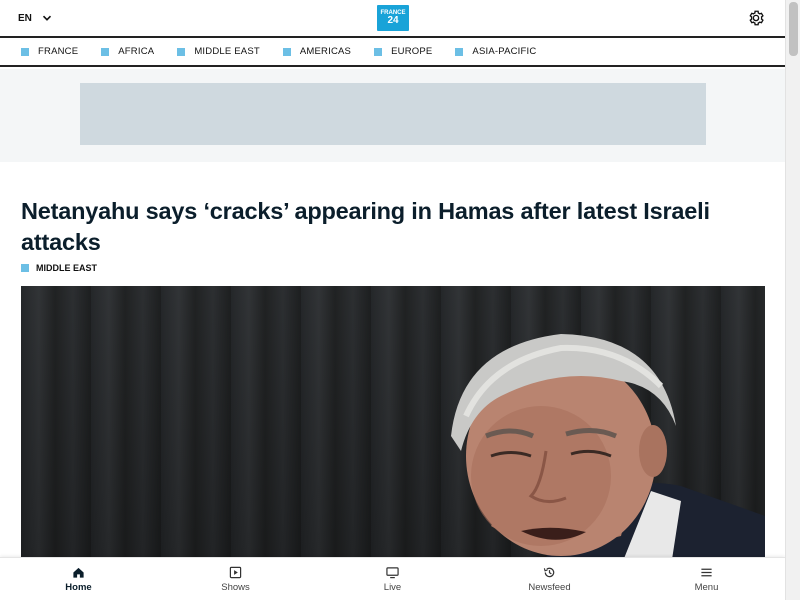 This screenshot has height=600, width=800. What do you see at coordinates (504, 51) in the screenshot?
I see `nav-item-label: ASIA-PACIFIC` at bounding box center [504, 51].